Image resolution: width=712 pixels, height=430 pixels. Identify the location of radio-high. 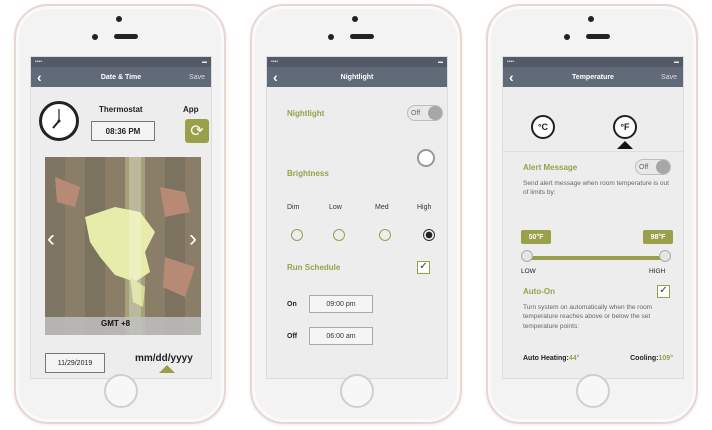
(429, 235).